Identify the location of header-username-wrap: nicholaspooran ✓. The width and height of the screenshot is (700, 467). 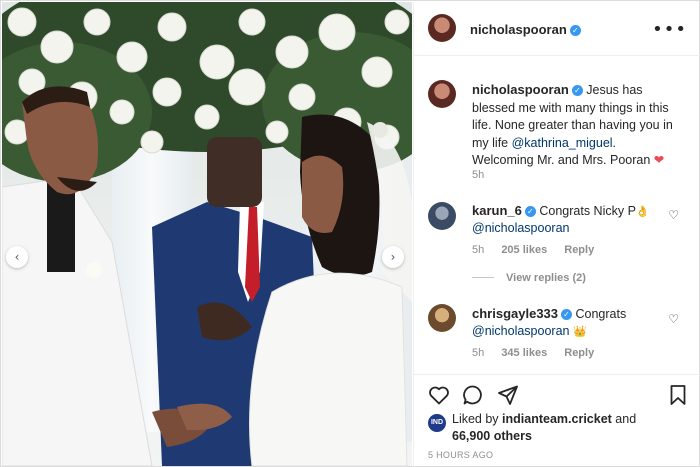
(525, 30).